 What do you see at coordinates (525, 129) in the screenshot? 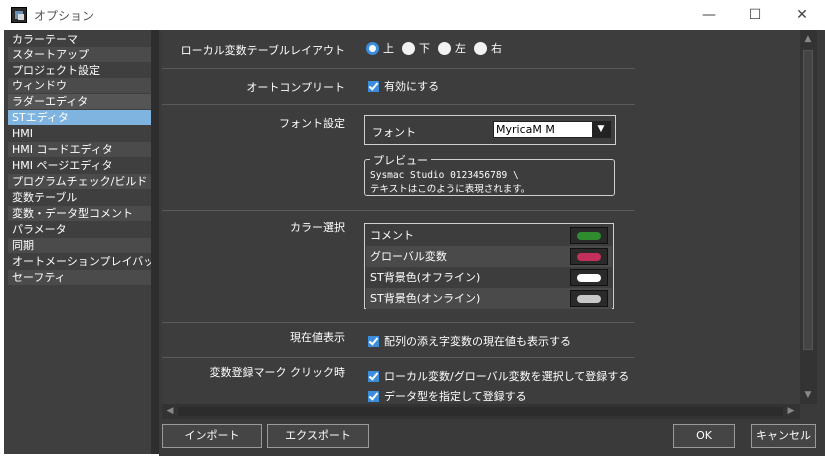
I see `font-select-value: MyricaM M` at bounding box center [525, 129].